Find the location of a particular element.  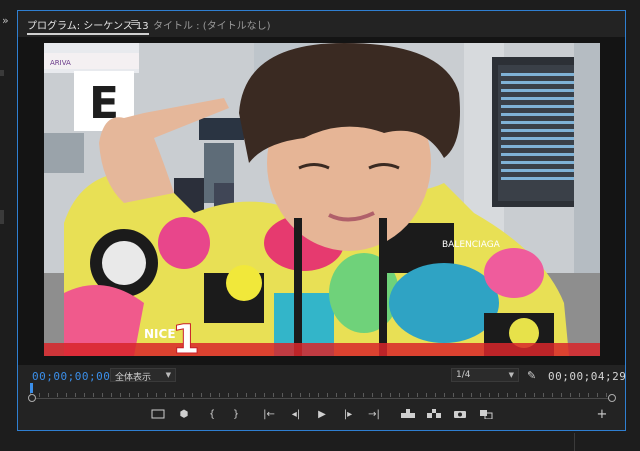

zoom-handle-right is located at coordinates (612, 398).